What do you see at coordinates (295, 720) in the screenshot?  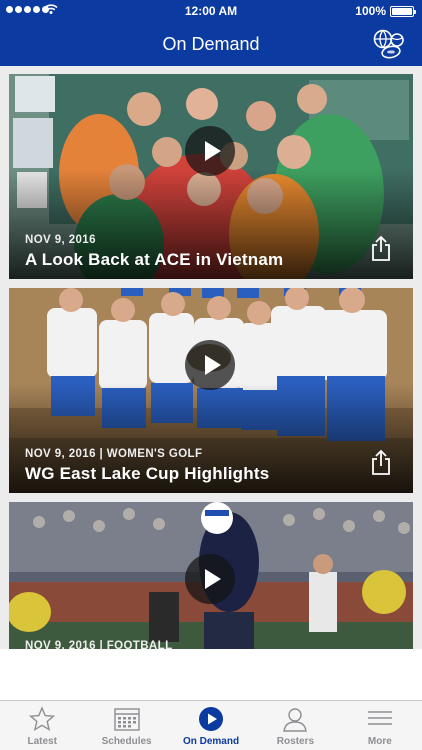 I see `person-icon` at bounding box center [295, 720].